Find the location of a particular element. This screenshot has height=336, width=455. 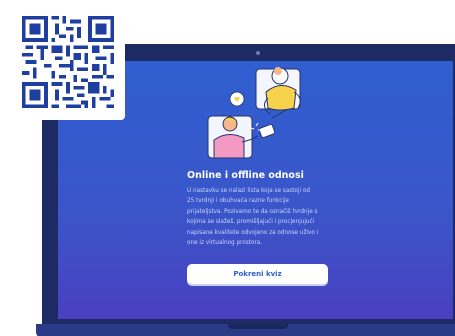

laptop-notch is located at coordinates (258, 326).